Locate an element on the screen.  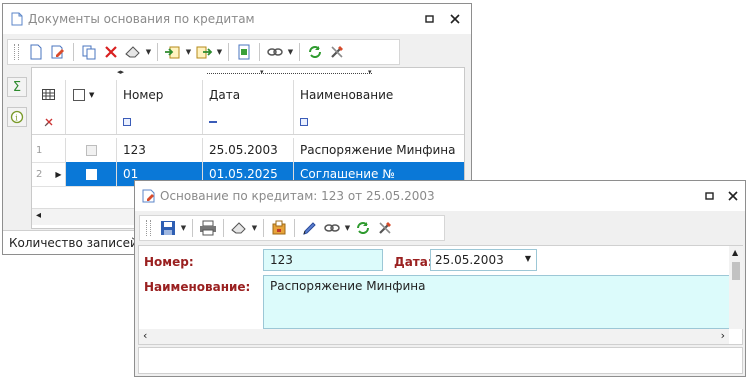
save-icon is located at coordinates (168, 228).